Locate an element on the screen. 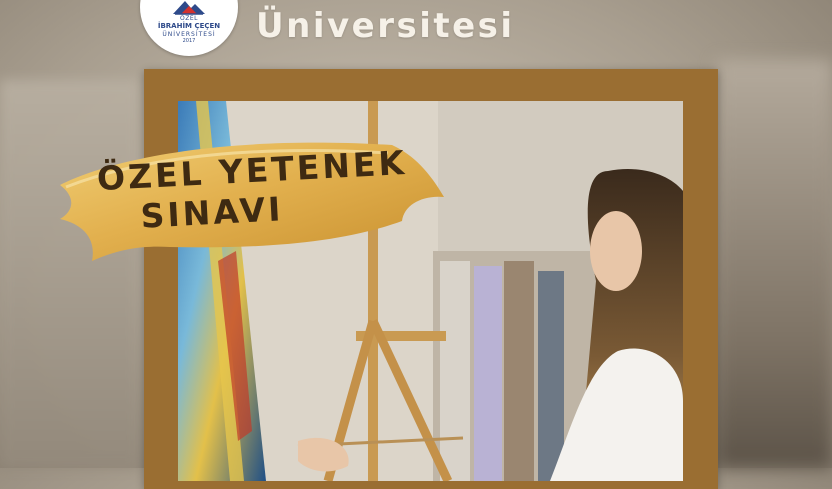 This screenshot has width=832, height=489. header-title: Üniversitesi is located at coordinates (385, 26).